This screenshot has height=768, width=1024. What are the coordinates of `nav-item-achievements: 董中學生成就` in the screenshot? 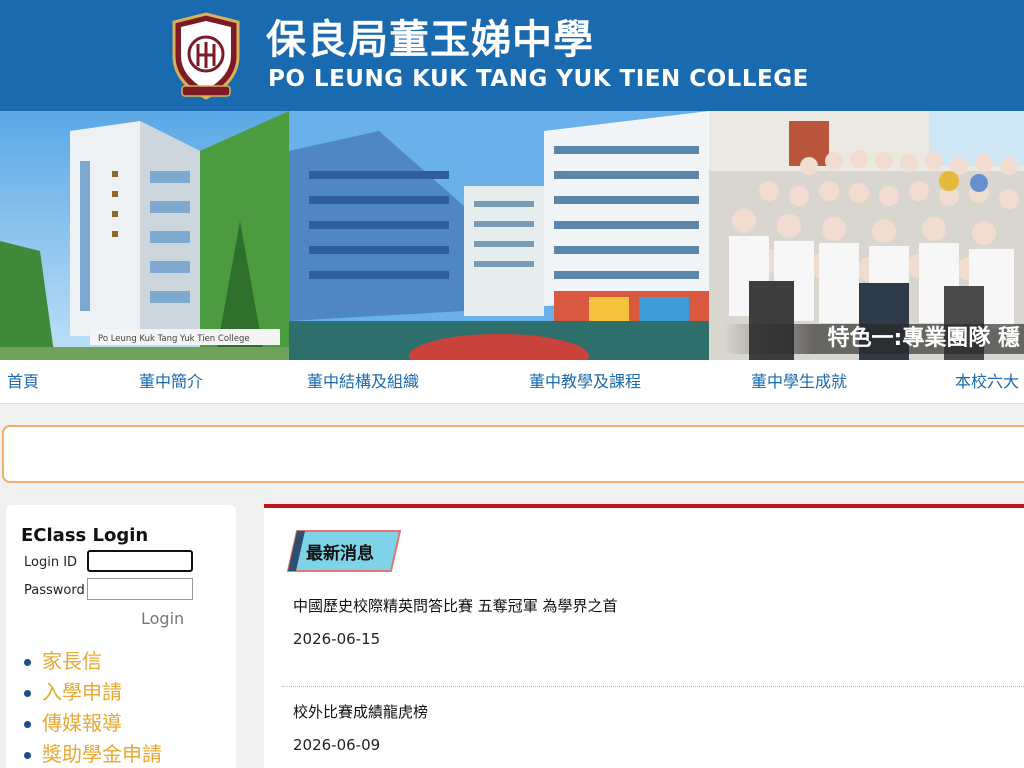 It's located at (799, 382).